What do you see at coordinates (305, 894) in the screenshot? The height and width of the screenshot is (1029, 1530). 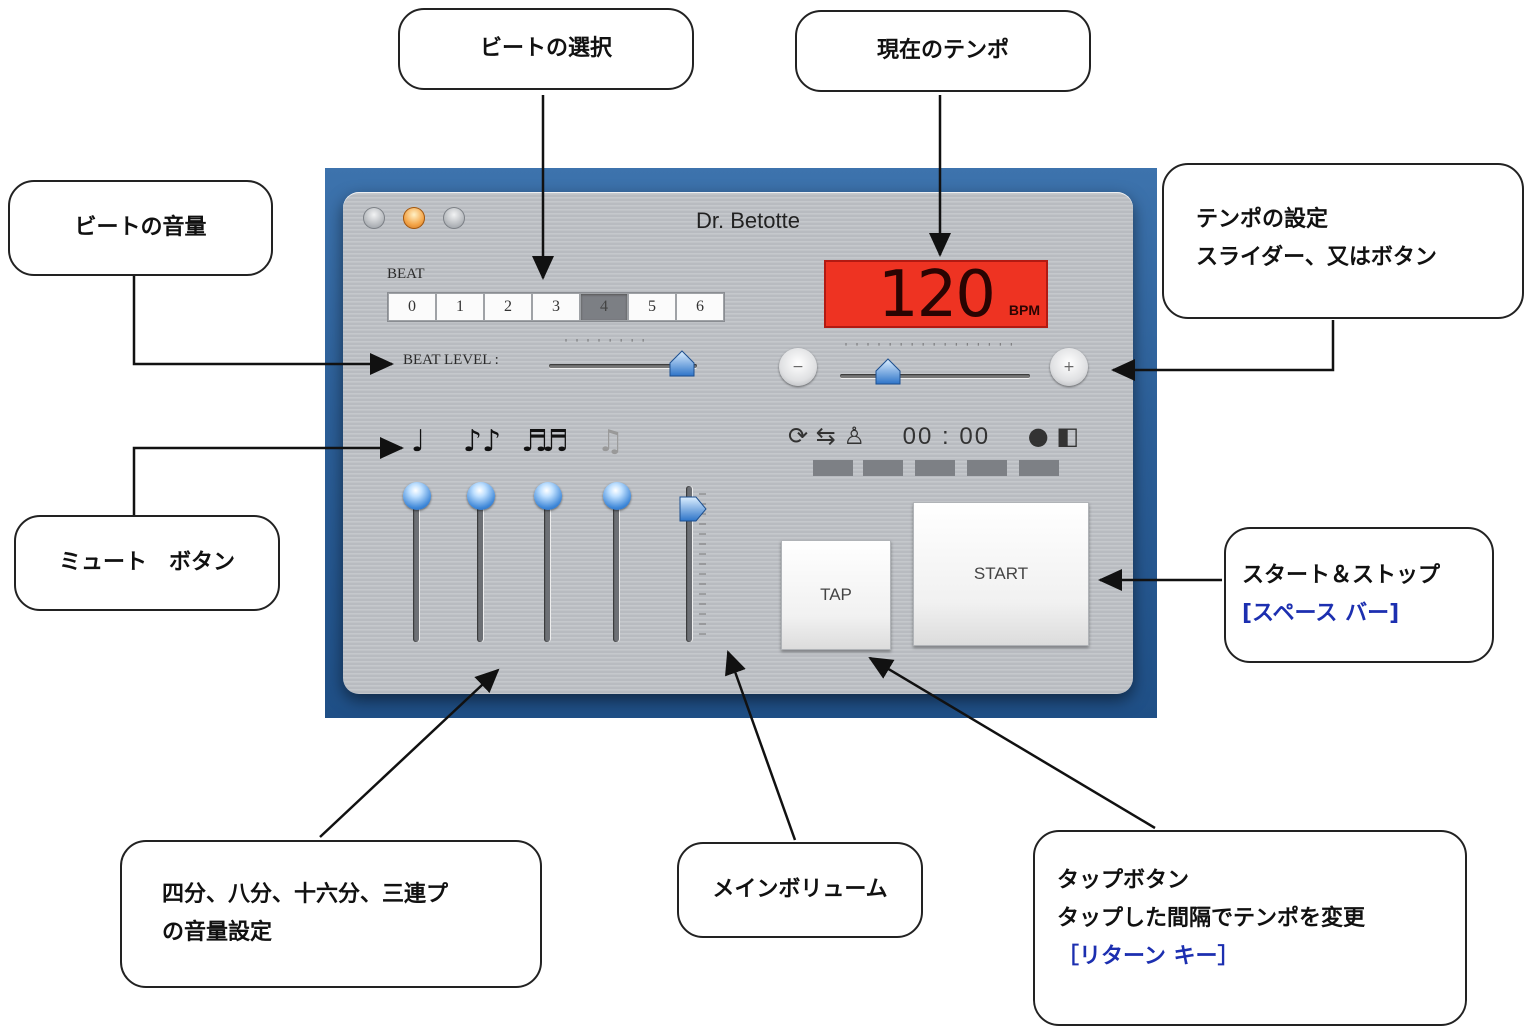 I see `callout-subdivision-line1: 四分、八分、十六分、三連プ` at bounding box center [305, 894].